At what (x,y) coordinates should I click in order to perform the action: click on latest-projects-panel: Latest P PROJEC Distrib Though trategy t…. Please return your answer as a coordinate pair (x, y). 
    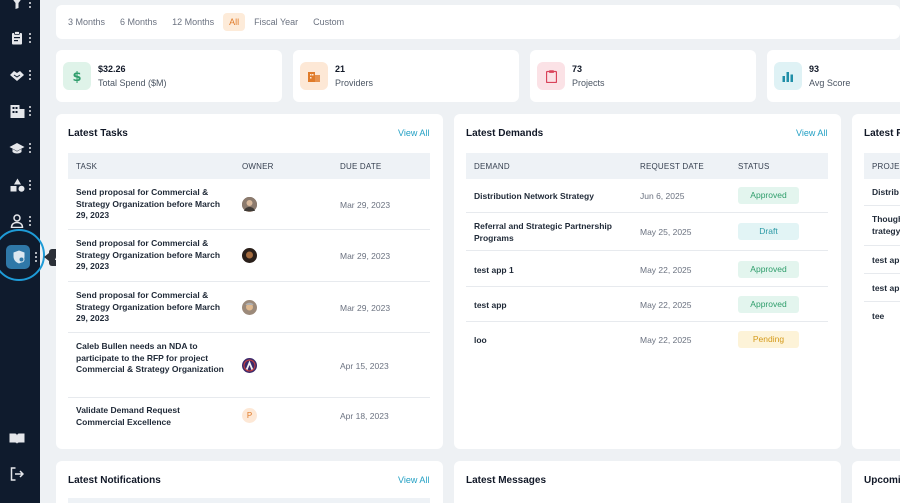
    Looking at the image, I should click on (876, 281).